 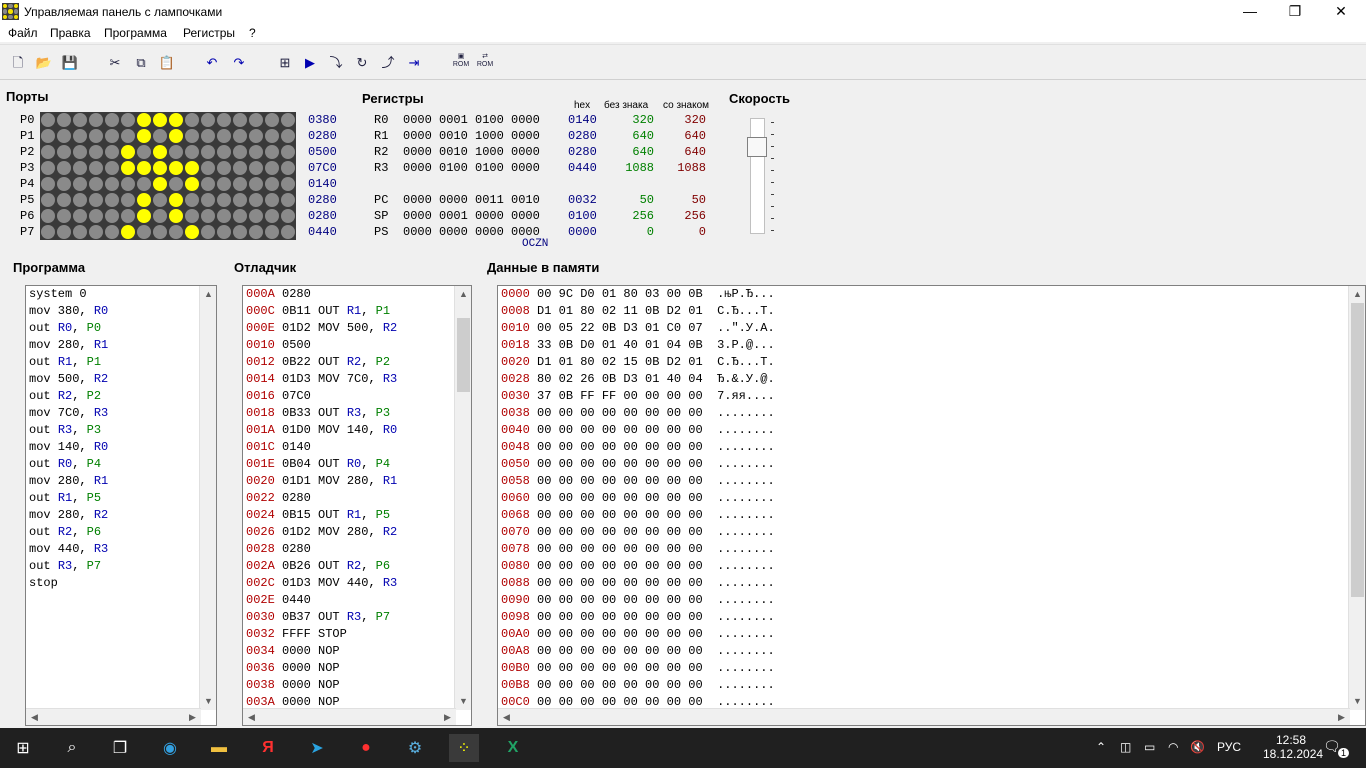 I want to click on step-over-icon: ↻, so click(x=362, y=63).